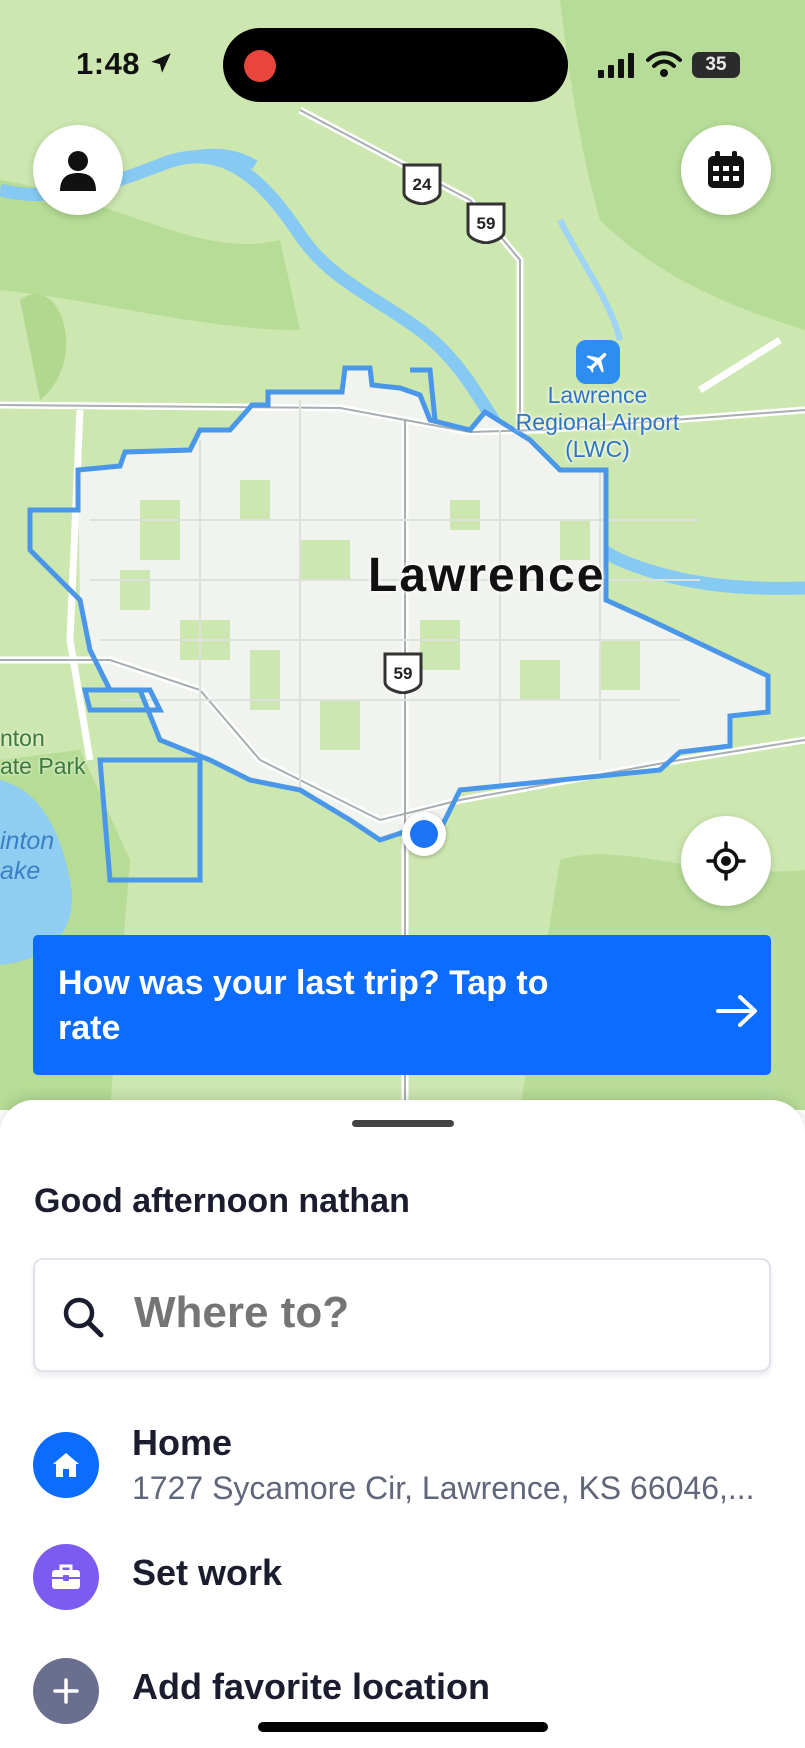 This screenshot has width=805, height=1748. I want to click on add-favorite-location: Add favorite location, so click(403, 1694).